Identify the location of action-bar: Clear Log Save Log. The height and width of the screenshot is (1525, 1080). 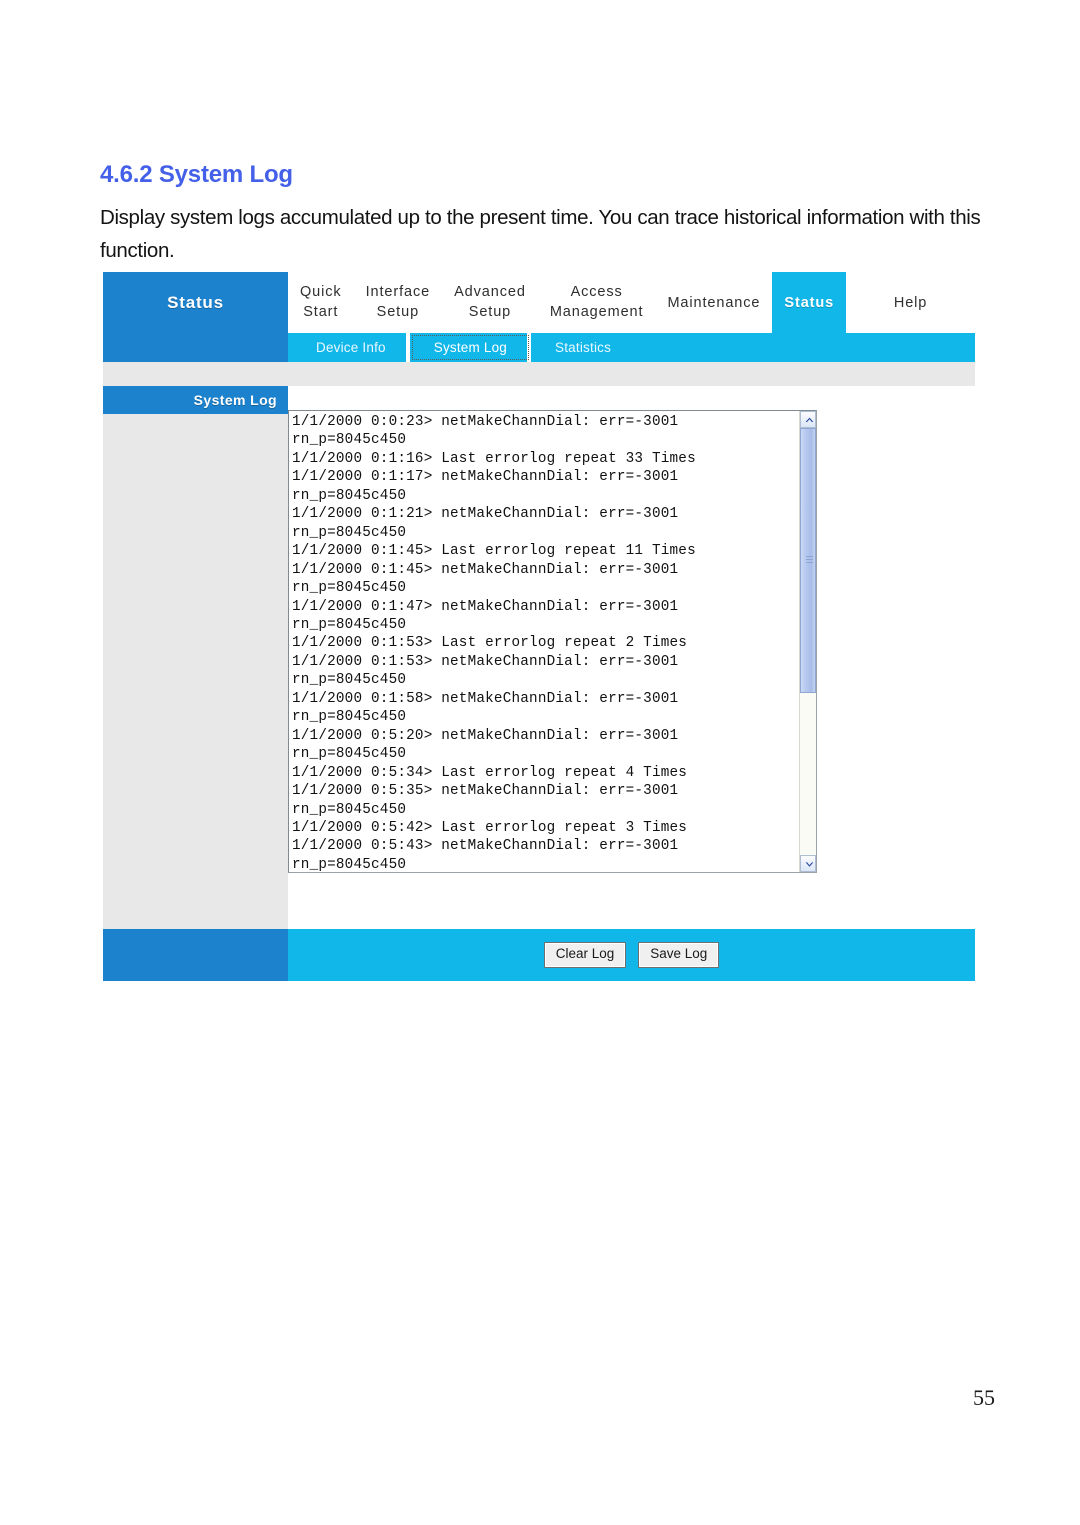
(539, 955).